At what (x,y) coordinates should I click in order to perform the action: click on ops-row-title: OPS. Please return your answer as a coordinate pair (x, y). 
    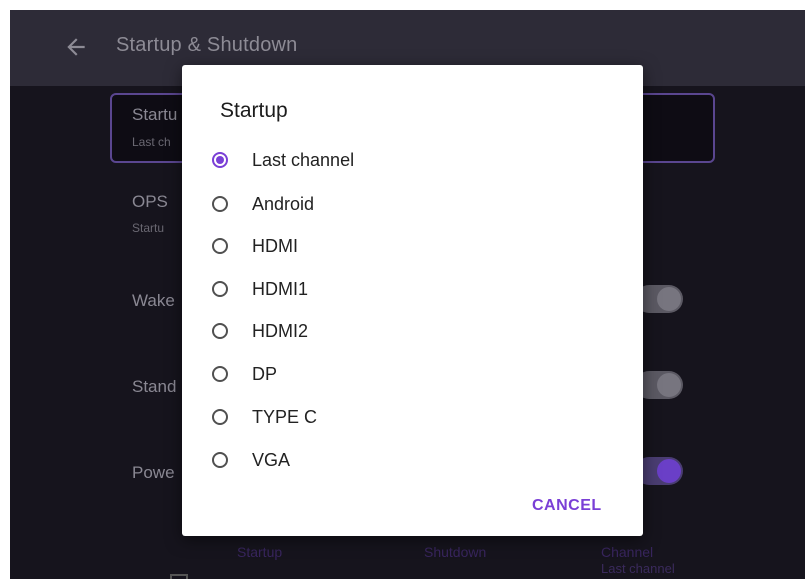
    Looking at the image, I should click on (150, 202).